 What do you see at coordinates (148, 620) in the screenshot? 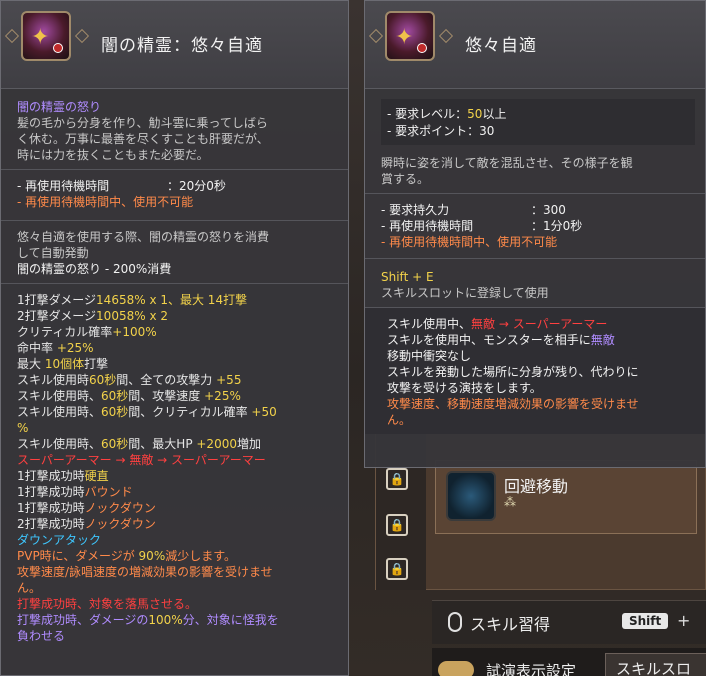
I see `stat-line: 打撃成功時、ダメージの100%分、対象に怪我を` at bounding box center [148, 620].